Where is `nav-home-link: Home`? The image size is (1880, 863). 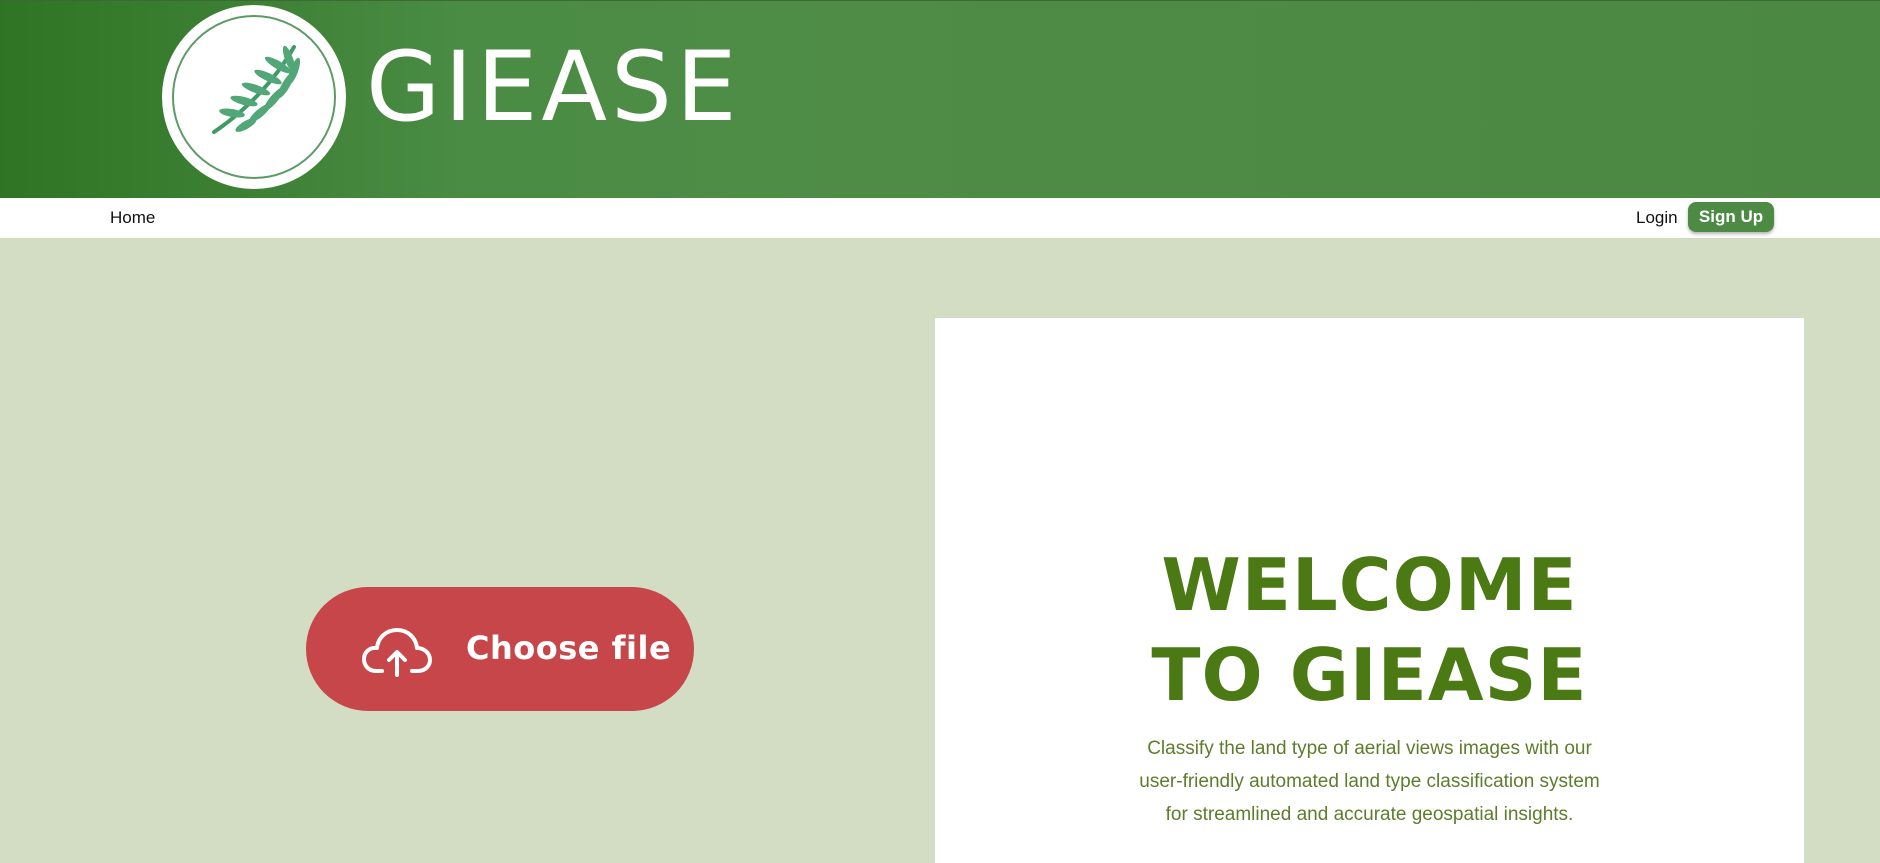
nav-home-link: Home is located at coordinates (132, 218).